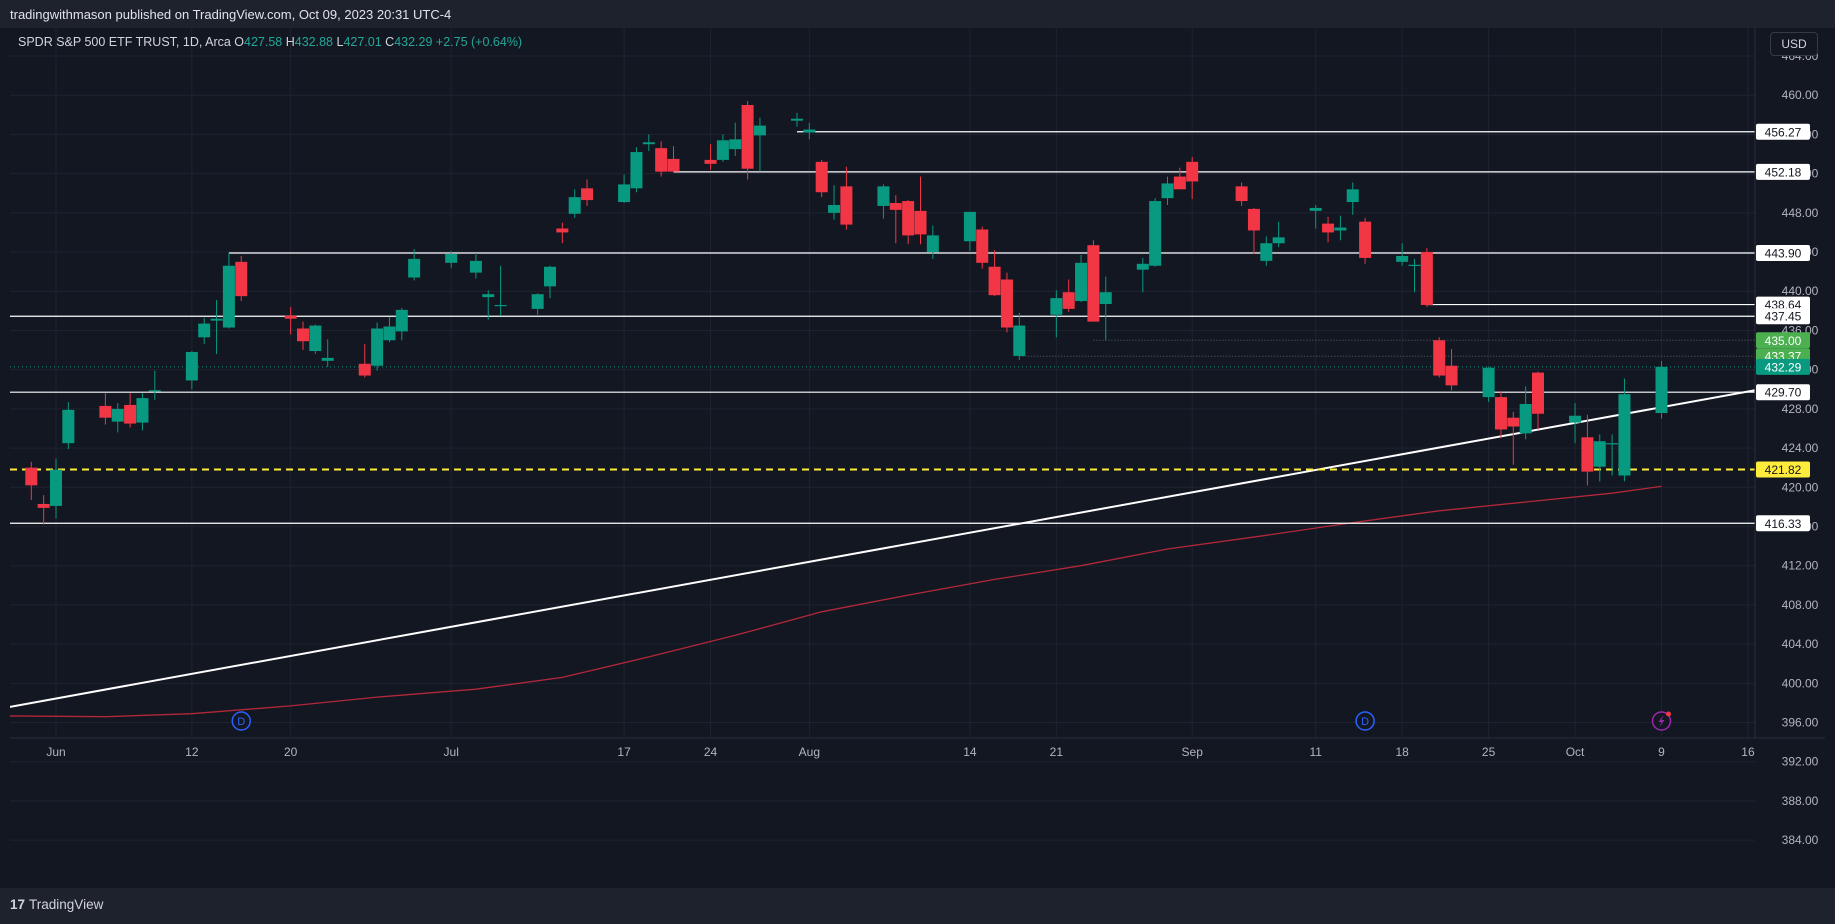 This screenshot has height=924, width=1835. What do you see at coordinates (711, 752) in the screenshot?
I see `x-tick-label: 24` at bounding box center [711, 752].